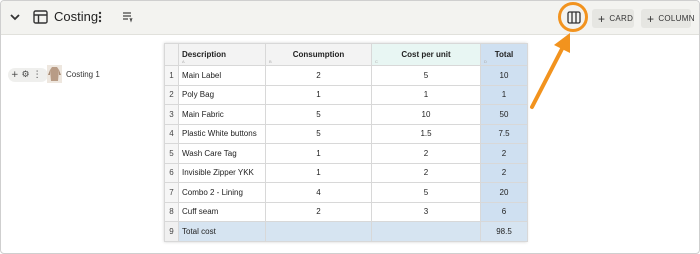 This screenshot has width=700, height=254. What do you see at coordinates (171, 231) in the screenshot?
I see `row-number: 9` at bounding box center [171, 231].